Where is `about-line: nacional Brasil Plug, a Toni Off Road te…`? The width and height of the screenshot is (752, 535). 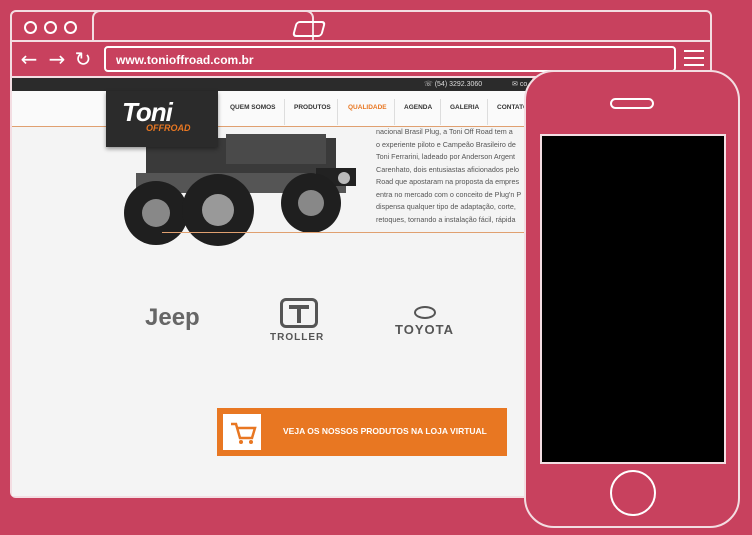
about-line: nacional Brasil Plug, a Toni Off Road te… is located at coordinates (444, 131).